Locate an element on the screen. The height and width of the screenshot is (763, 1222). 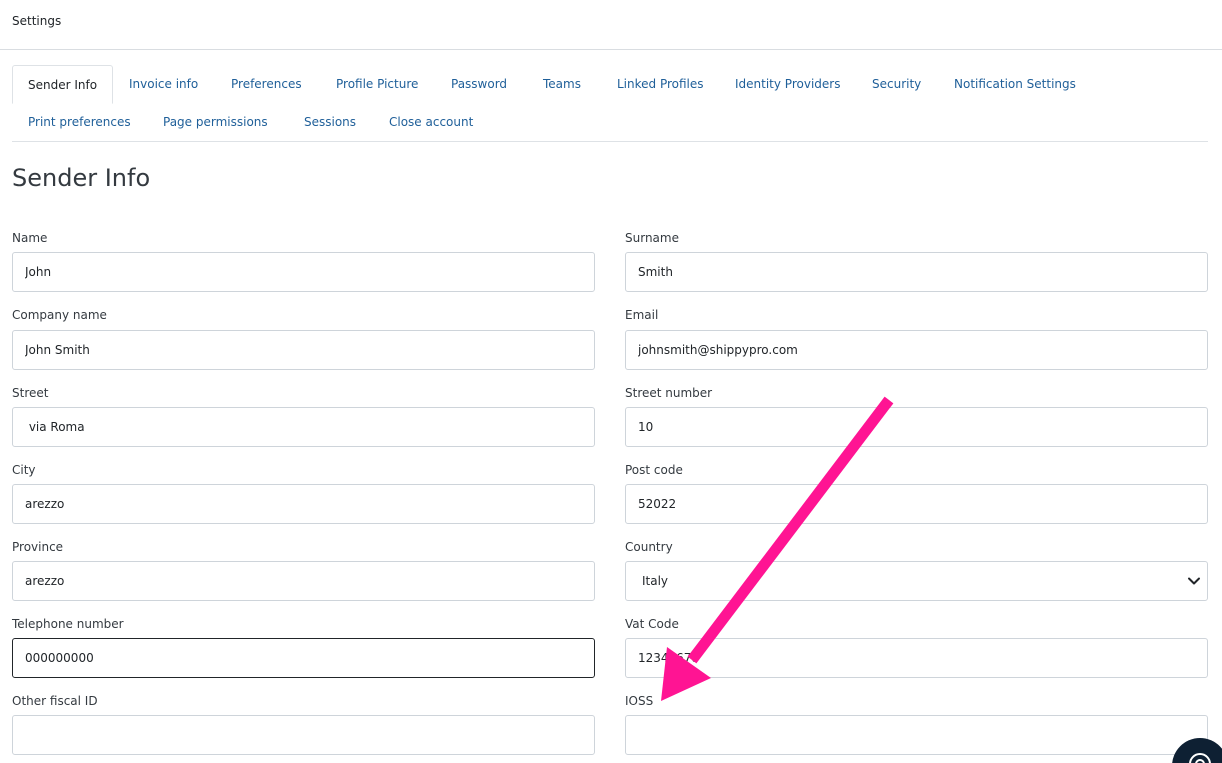
tab-notification-settings: Notification Settings is located at coordinates (1015, 84).